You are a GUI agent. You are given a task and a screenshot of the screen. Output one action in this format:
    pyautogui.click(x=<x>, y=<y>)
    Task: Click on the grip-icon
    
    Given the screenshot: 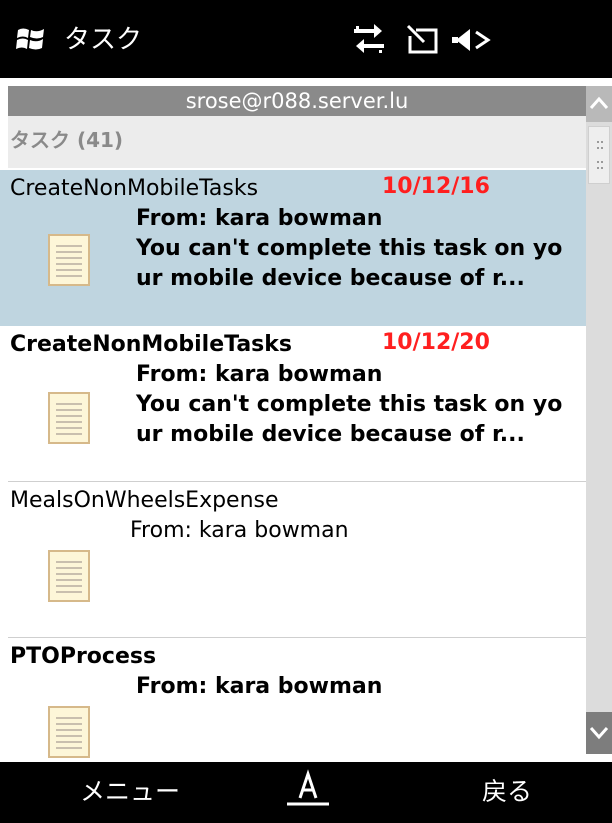 What is the action you would take?
    pyautogui.click(x=600, y=155)
    